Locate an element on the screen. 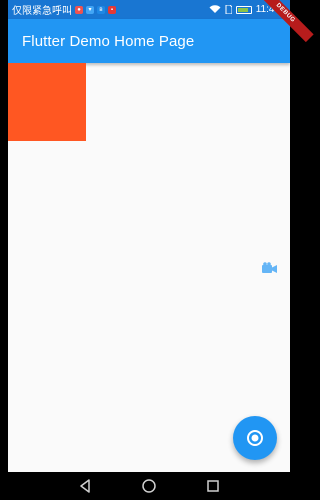 This screenshot has width=320, height=500. recents-button is located at coordinates (213, 486).